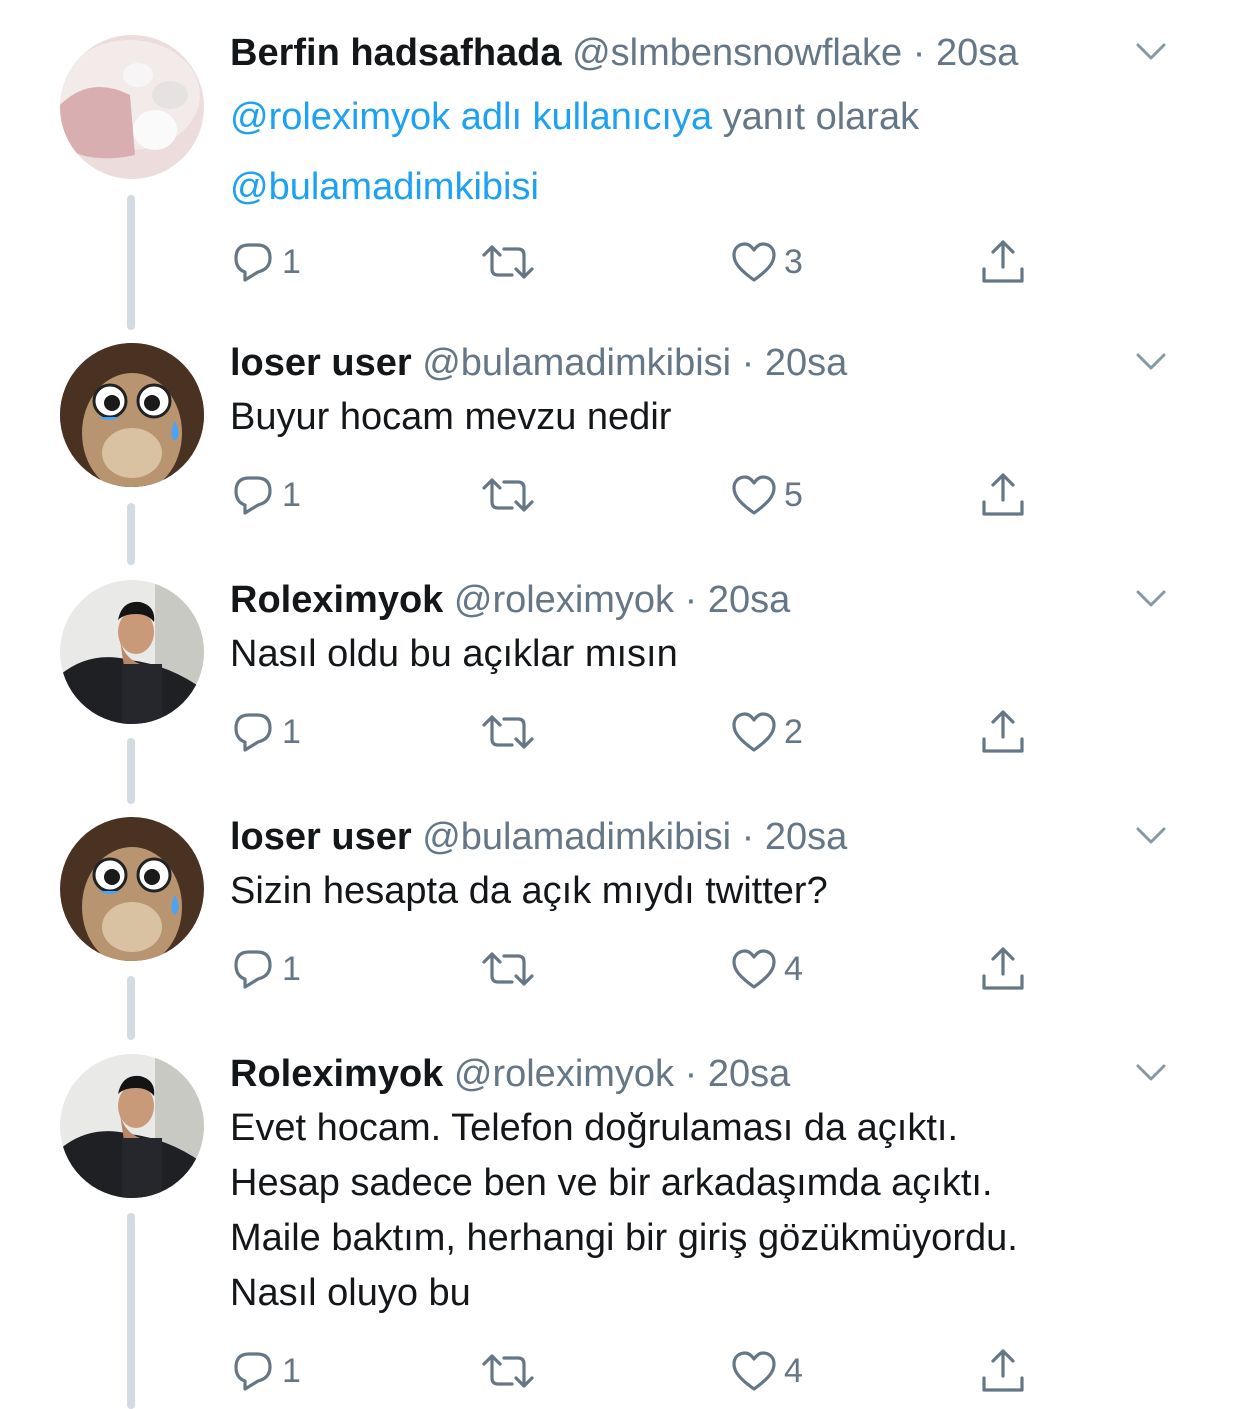  What do you see at coordinates (737, 53) in the screenshot?
I see `handle: @slmbensnowflake` at bounding box center [737, 53].